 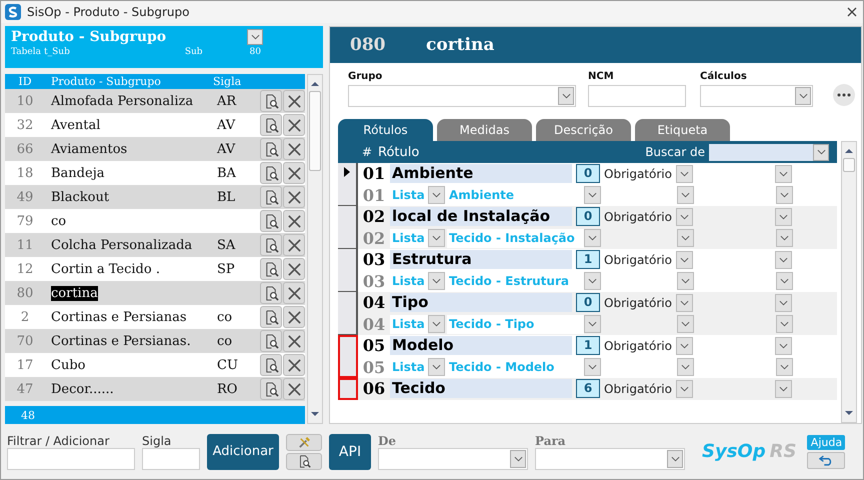 What do you see at coordinates (155, 245) in the screenshot?
I see `list-row: 11 Colcha Personalizada SA` at bounding box center [155, 245].